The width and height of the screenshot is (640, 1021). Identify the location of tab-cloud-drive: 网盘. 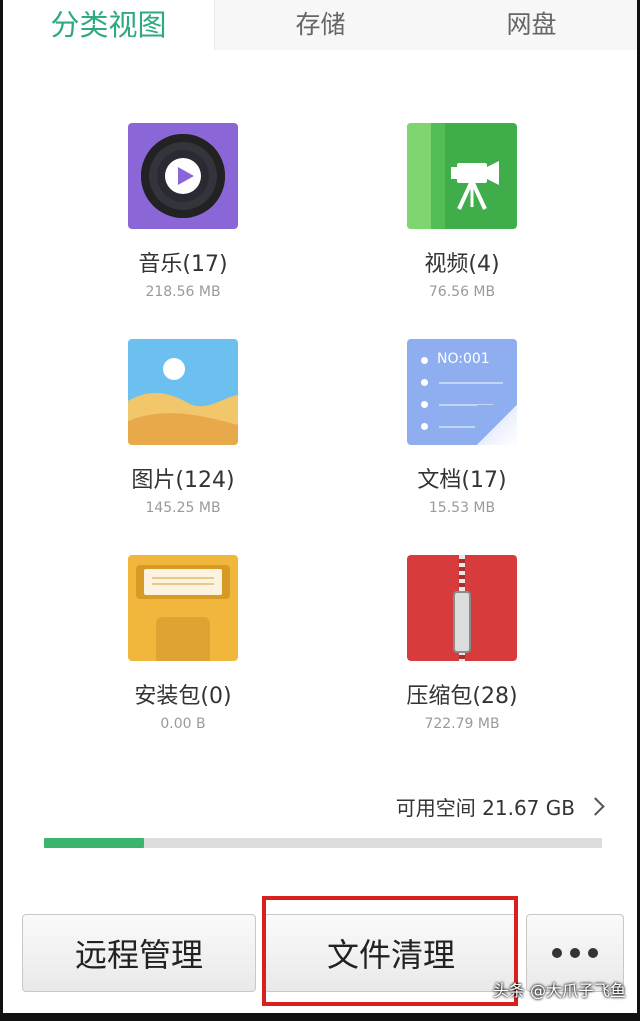
(531, 25).